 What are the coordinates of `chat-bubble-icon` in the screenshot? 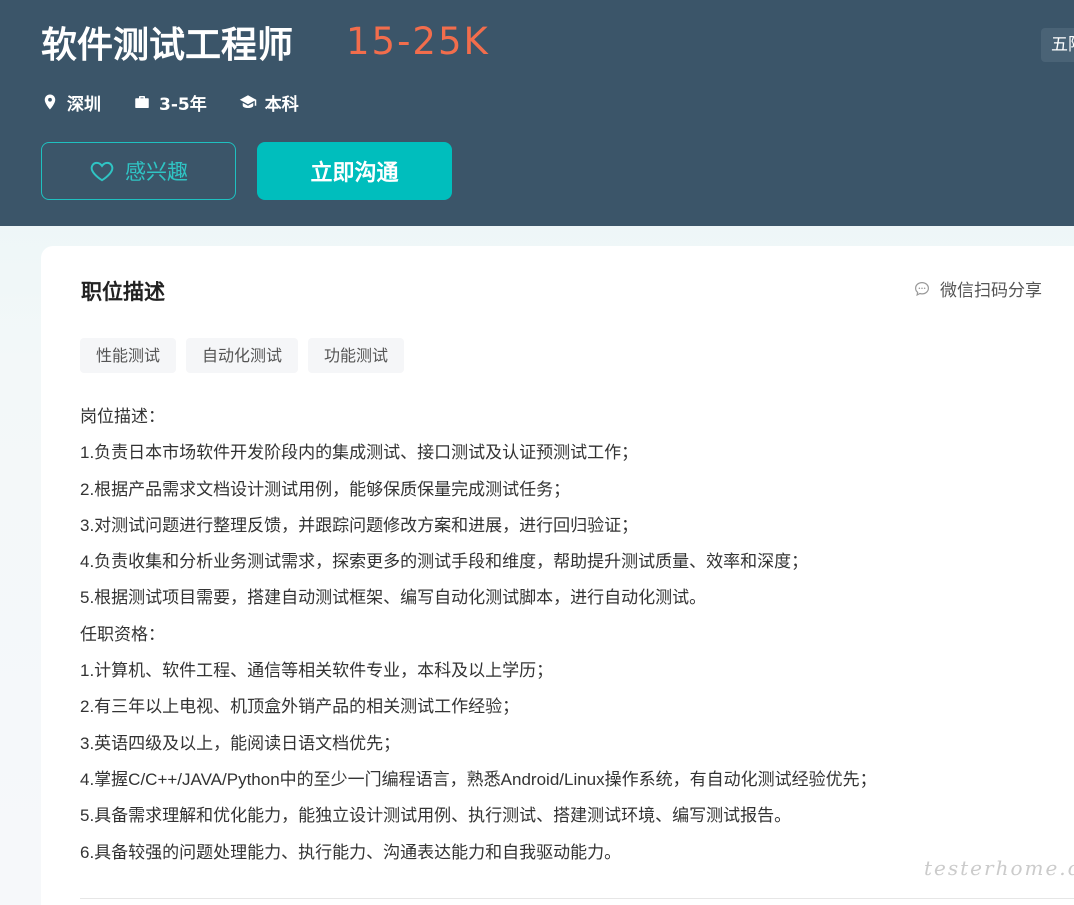 It's located at (922, 288).